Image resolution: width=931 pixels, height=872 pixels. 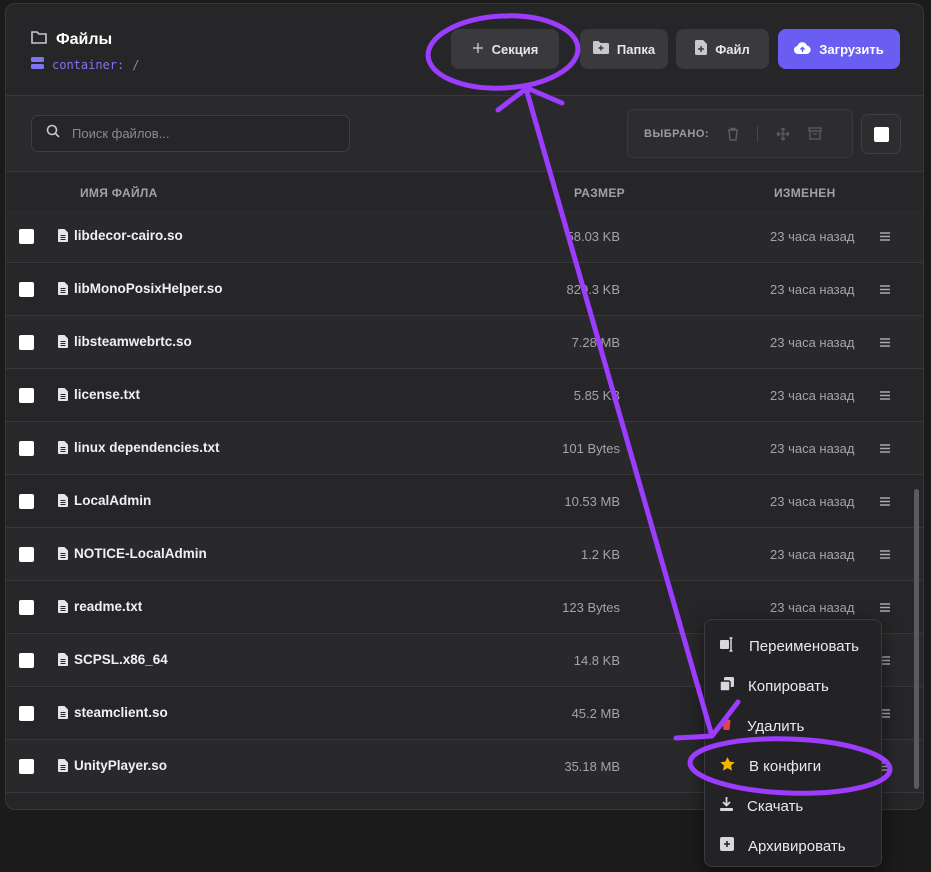 What do you see at coordinates (464, 342) in the screenshot?
I see `table-row: libsteamwebrtc.so 7.28 MB 23 часа назад` at bounding box center [464, 342].